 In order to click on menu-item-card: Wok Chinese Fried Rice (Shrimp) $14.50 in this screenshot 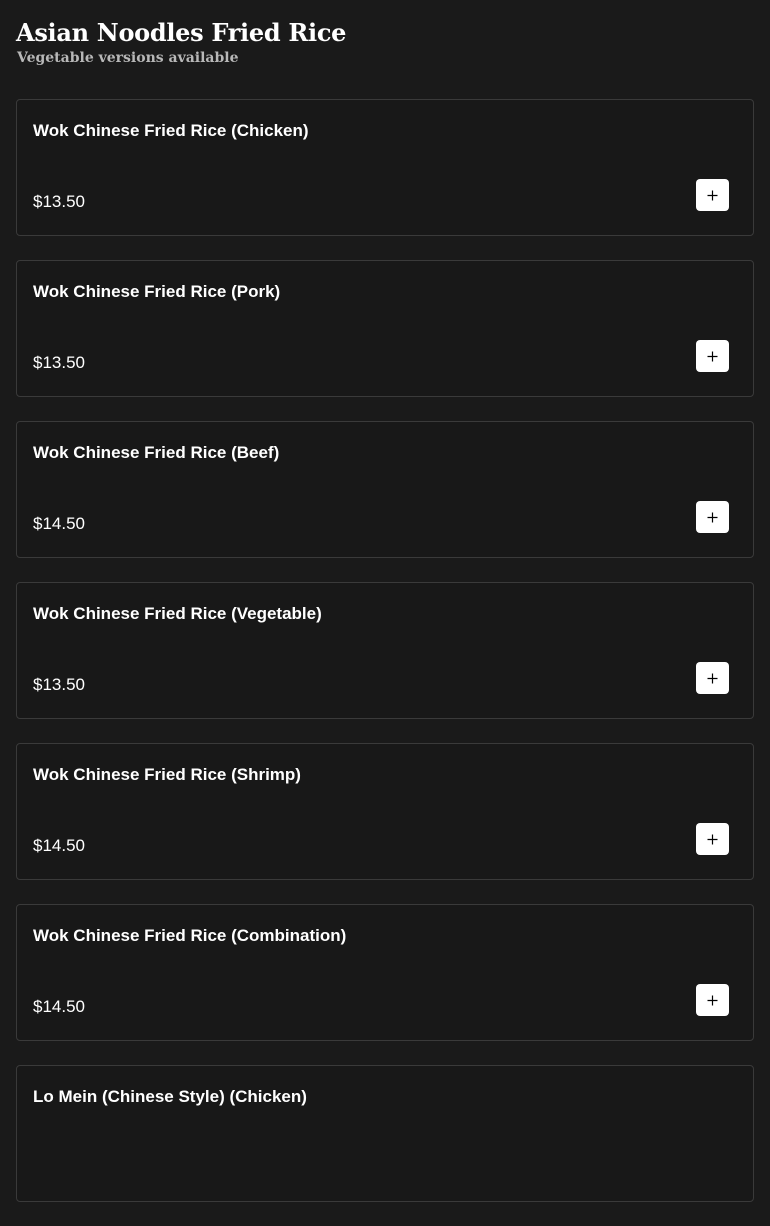, I will do `click(385, 811)`.